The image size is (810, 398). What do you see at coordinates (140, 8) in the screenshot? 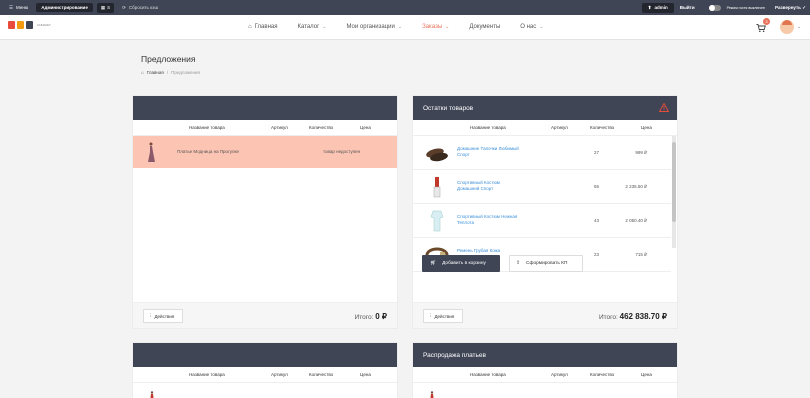
I see `reset-cache-button: ⟳ Сбросить кэш` at bounding box center [140, 8].